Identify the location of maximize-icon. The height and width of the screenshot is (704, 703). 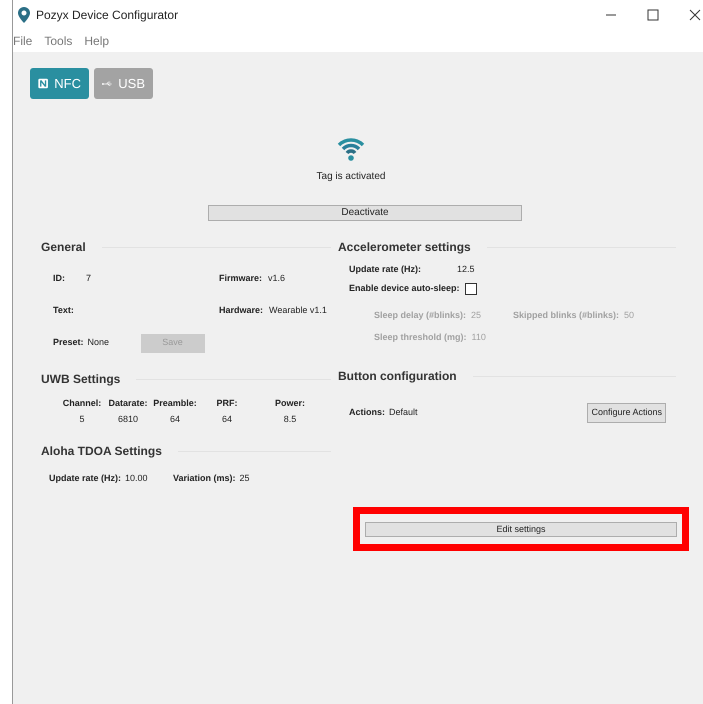
(653, 15).